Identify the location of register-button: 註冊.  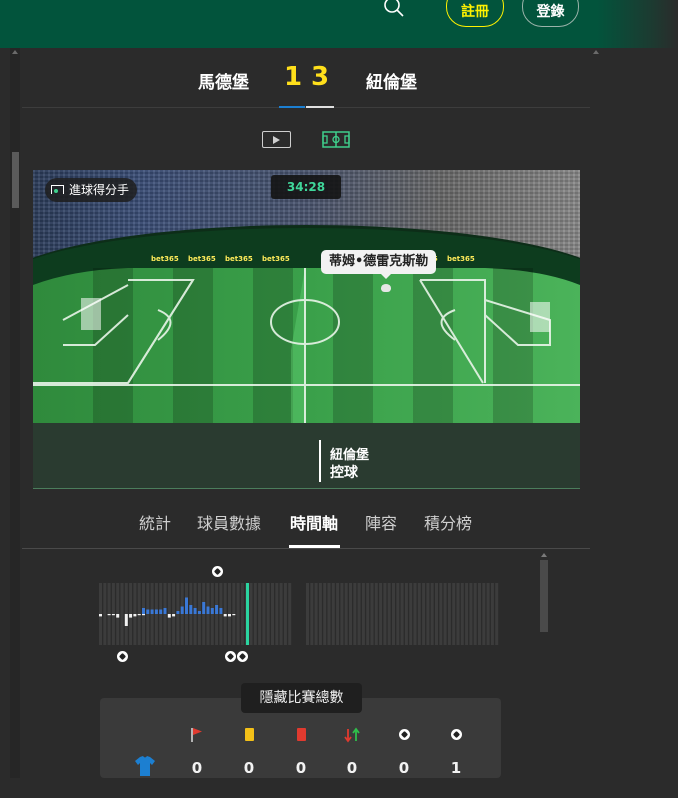
(475, 13).